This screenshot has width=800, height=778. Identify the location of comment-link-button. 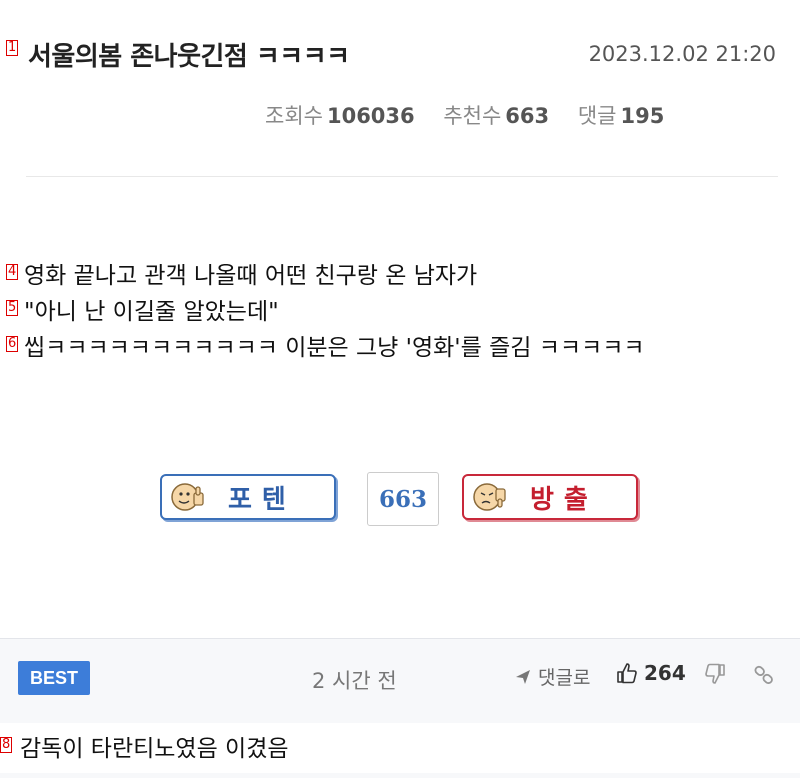
(764, 677).